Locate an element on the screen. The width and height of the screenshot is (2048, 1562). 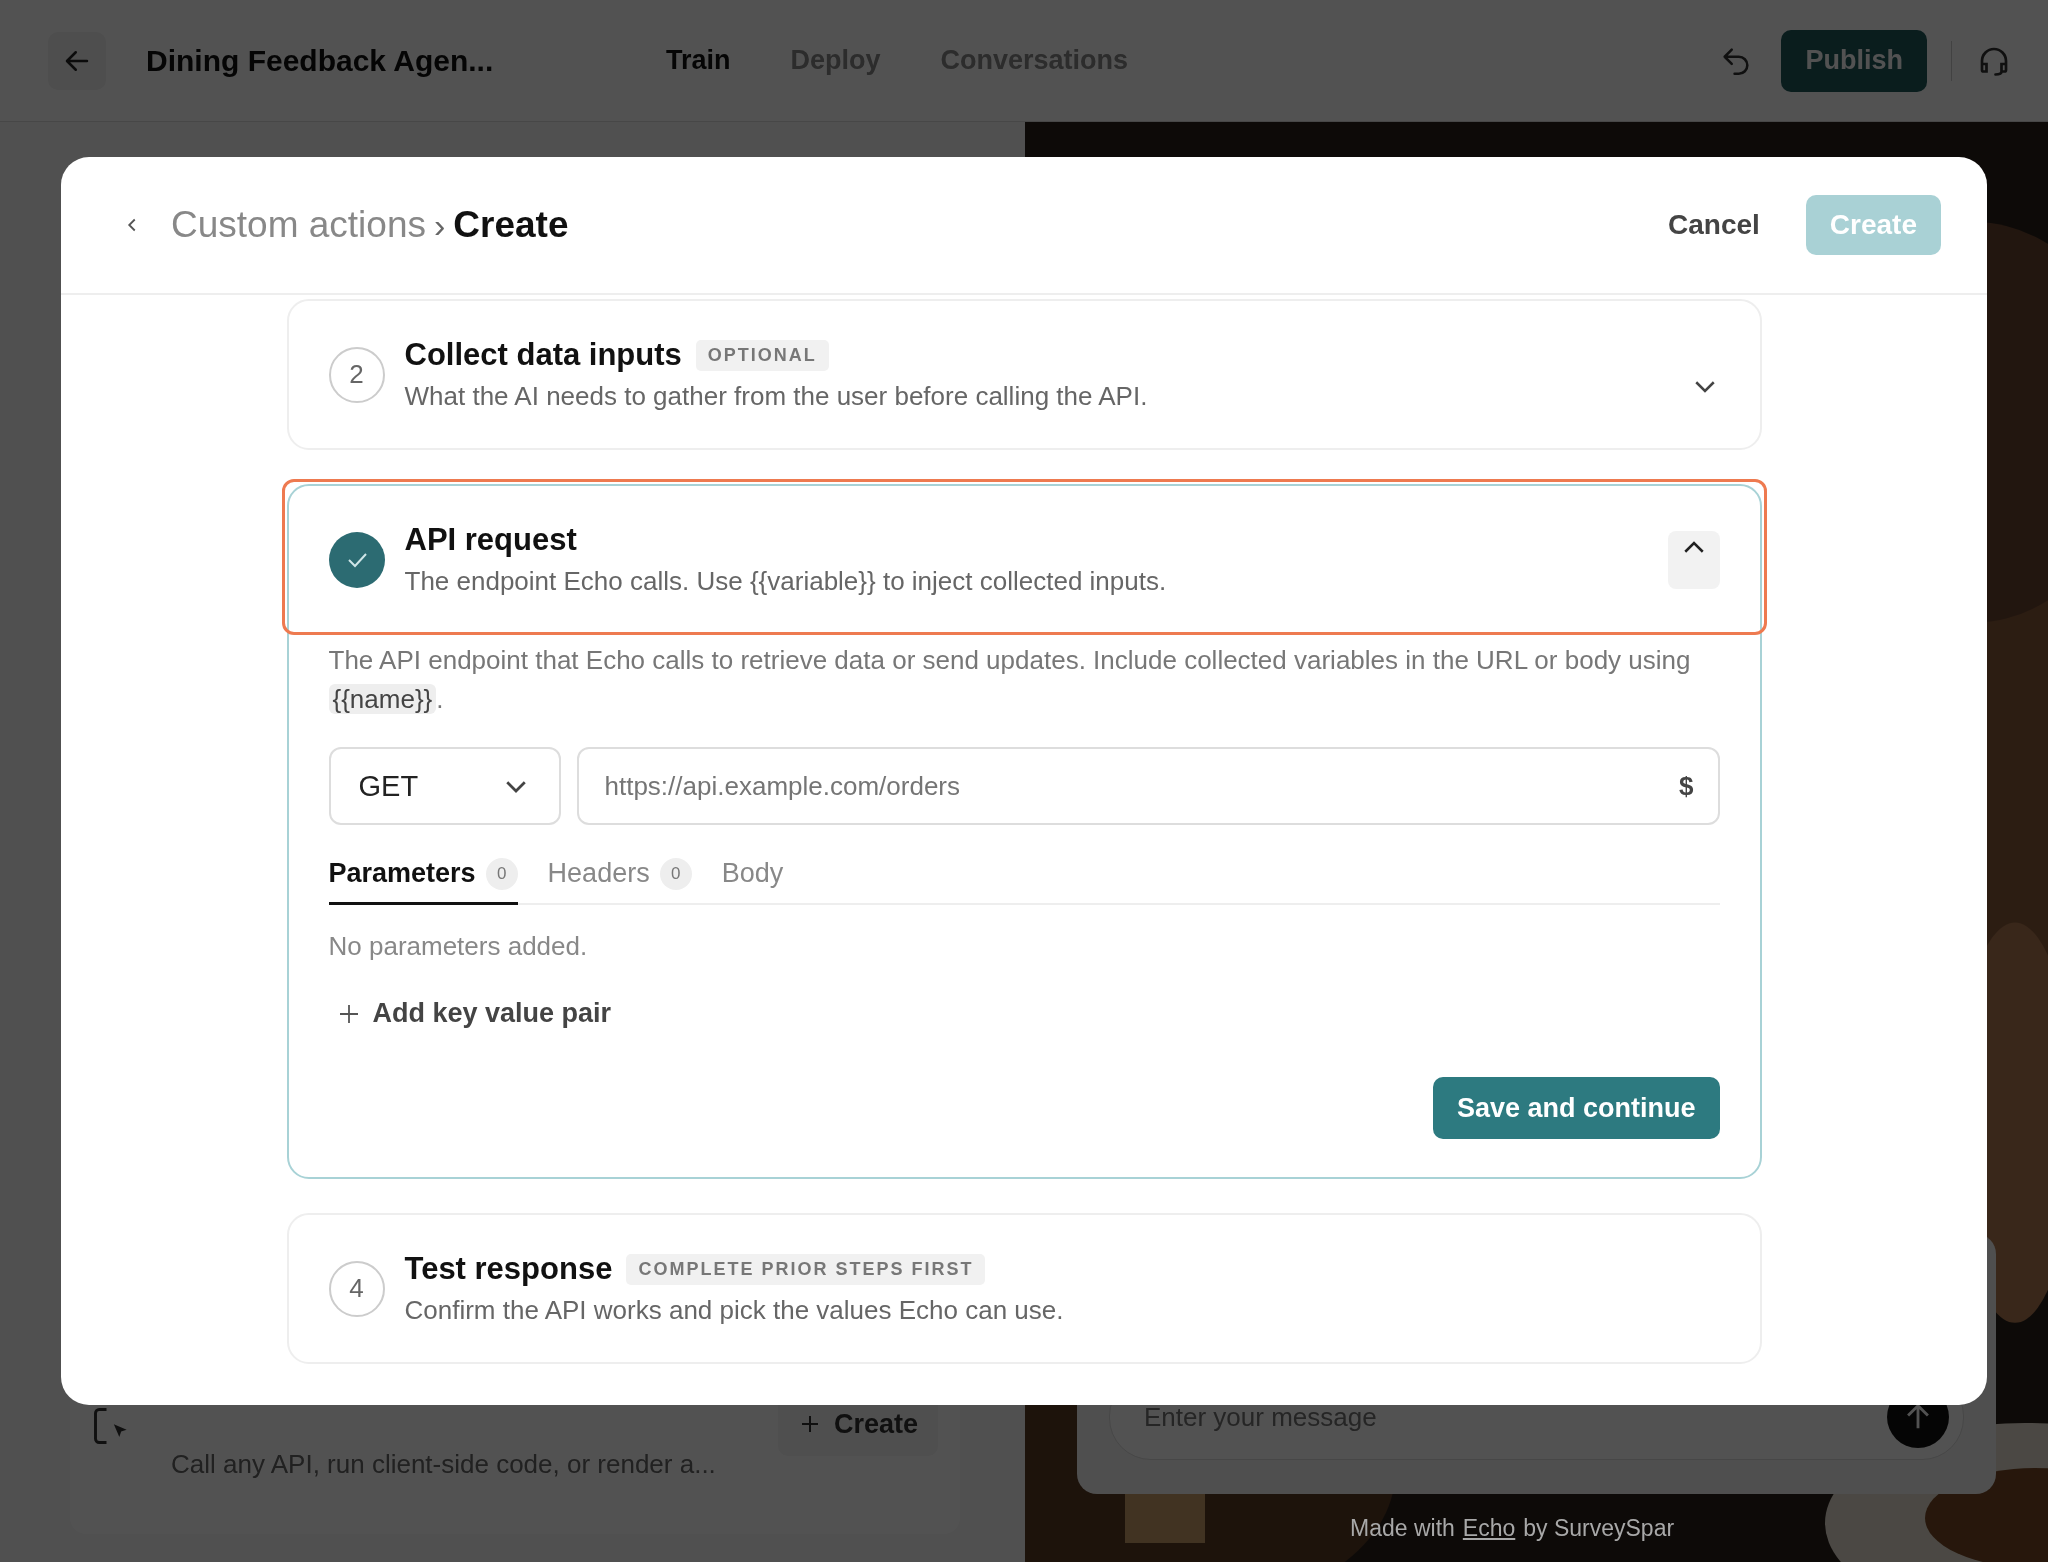
breadcrumb-link: Custom actions is located at coordinates (298, 225).